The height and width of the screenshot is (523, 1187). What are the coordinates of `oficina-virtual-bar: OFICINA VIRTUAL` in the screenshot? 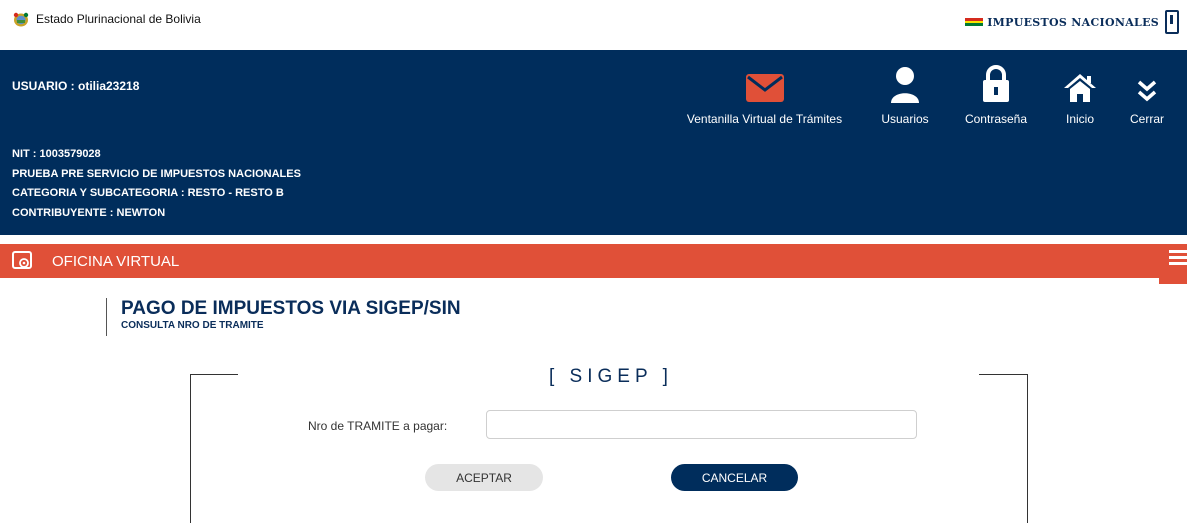 It's located at (593, 261).